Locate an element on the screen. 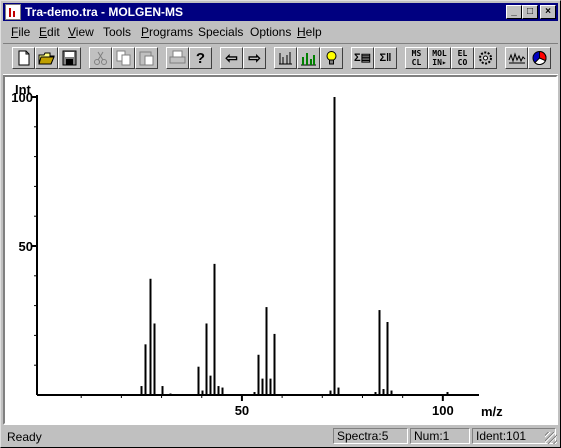 The height and width of the screenshot is (448, 561). printer-icon is located at coordinates (177, 58).